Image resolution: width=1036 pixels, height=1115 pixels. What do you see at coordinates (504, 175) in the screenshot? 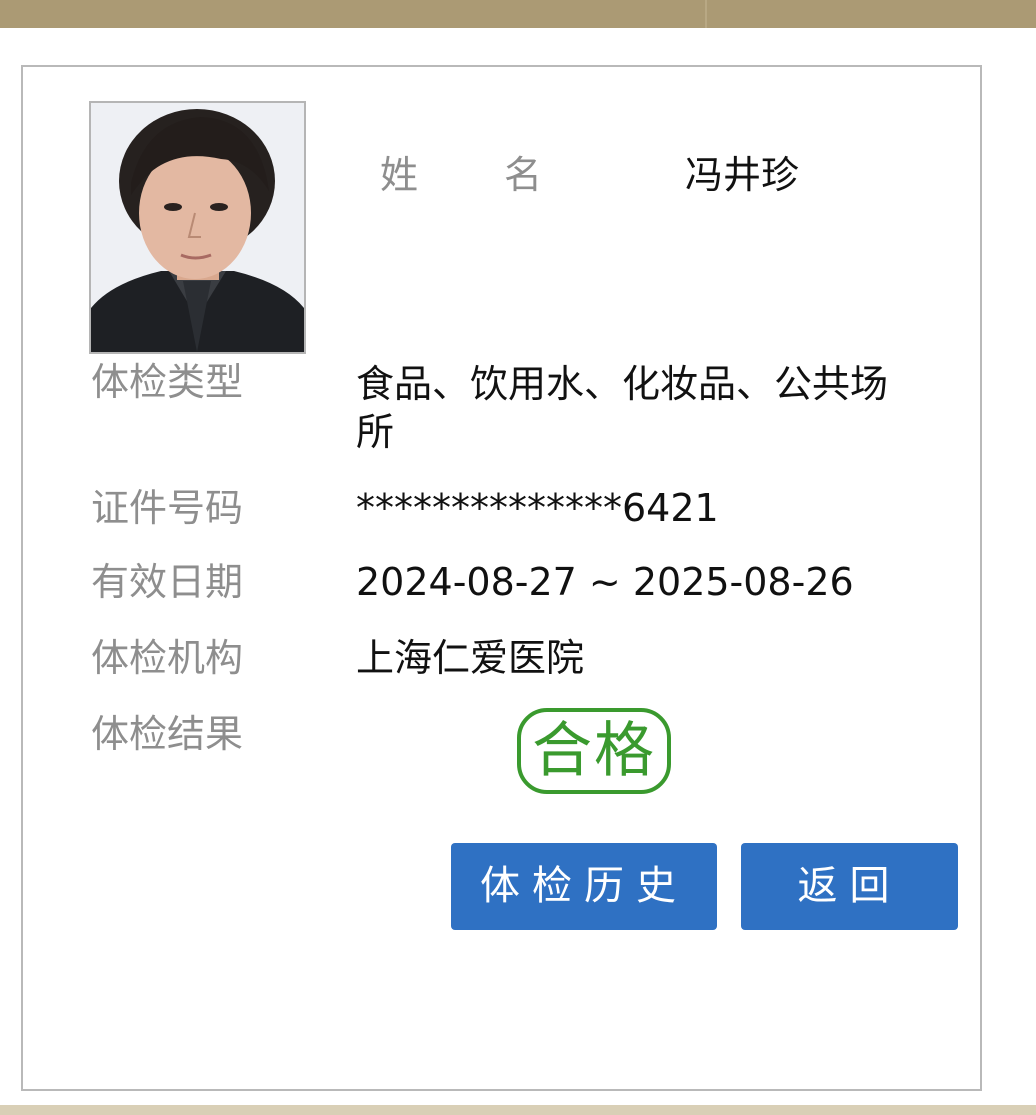
I see `name-label: 姓名` at bounding box center [504, 175].